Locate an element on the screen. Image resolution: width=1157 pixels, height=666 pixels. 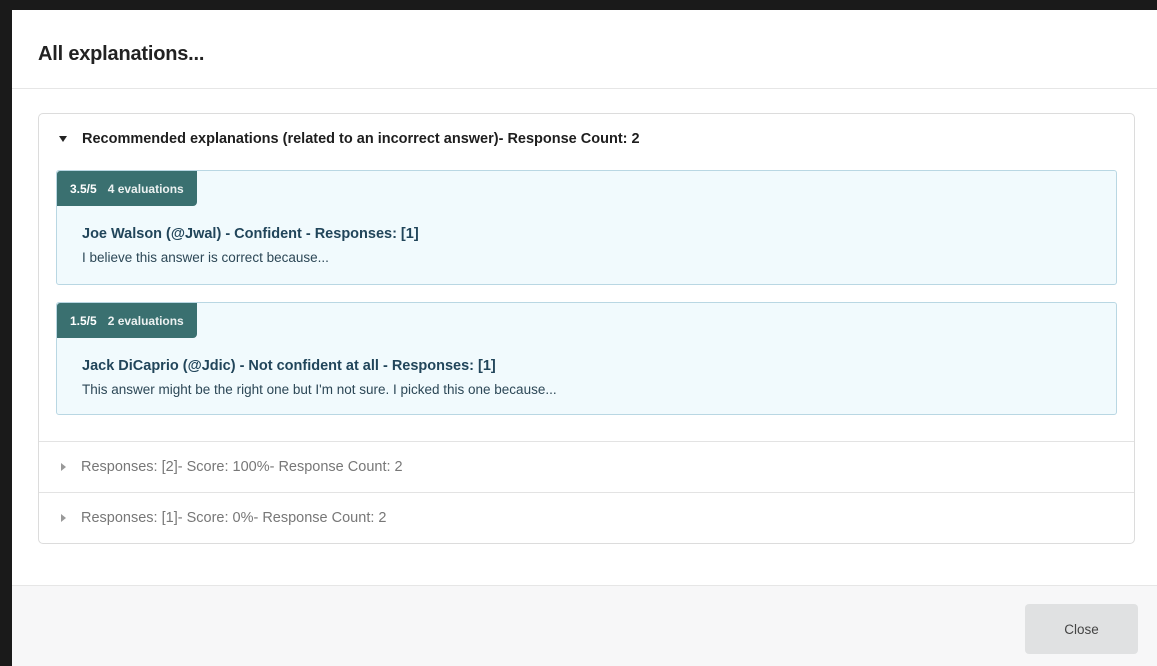
score-badge: 3.5/5 4 evaluations is located at coordinates (127, 188).